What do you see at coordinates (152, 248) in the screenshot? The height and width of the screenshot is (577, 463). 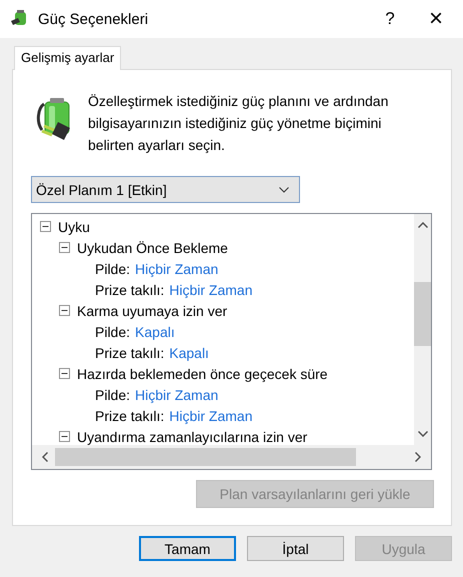 I see `tree-item: Uykudan Önce Bekleme` at bounding box center [152, 248].